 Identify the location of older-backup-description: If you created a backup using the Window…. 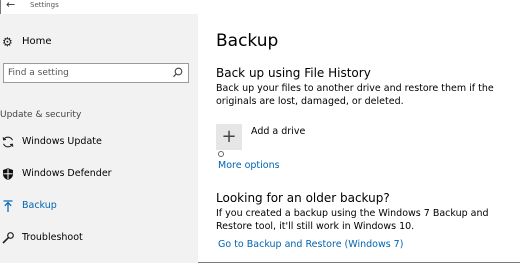
(352, 220).